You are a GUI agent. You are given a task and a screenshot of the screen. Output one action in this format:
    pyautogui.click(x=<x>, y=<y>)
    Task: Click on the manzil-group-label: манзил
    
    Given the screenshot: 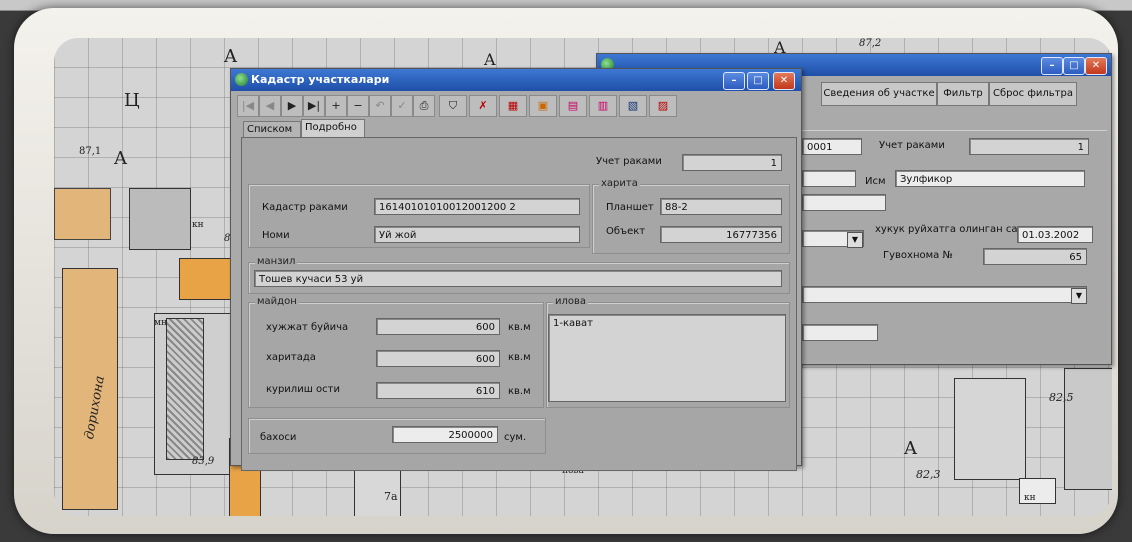 What is the action you would take?
    pyautogui.click(x=276, y=261)
    